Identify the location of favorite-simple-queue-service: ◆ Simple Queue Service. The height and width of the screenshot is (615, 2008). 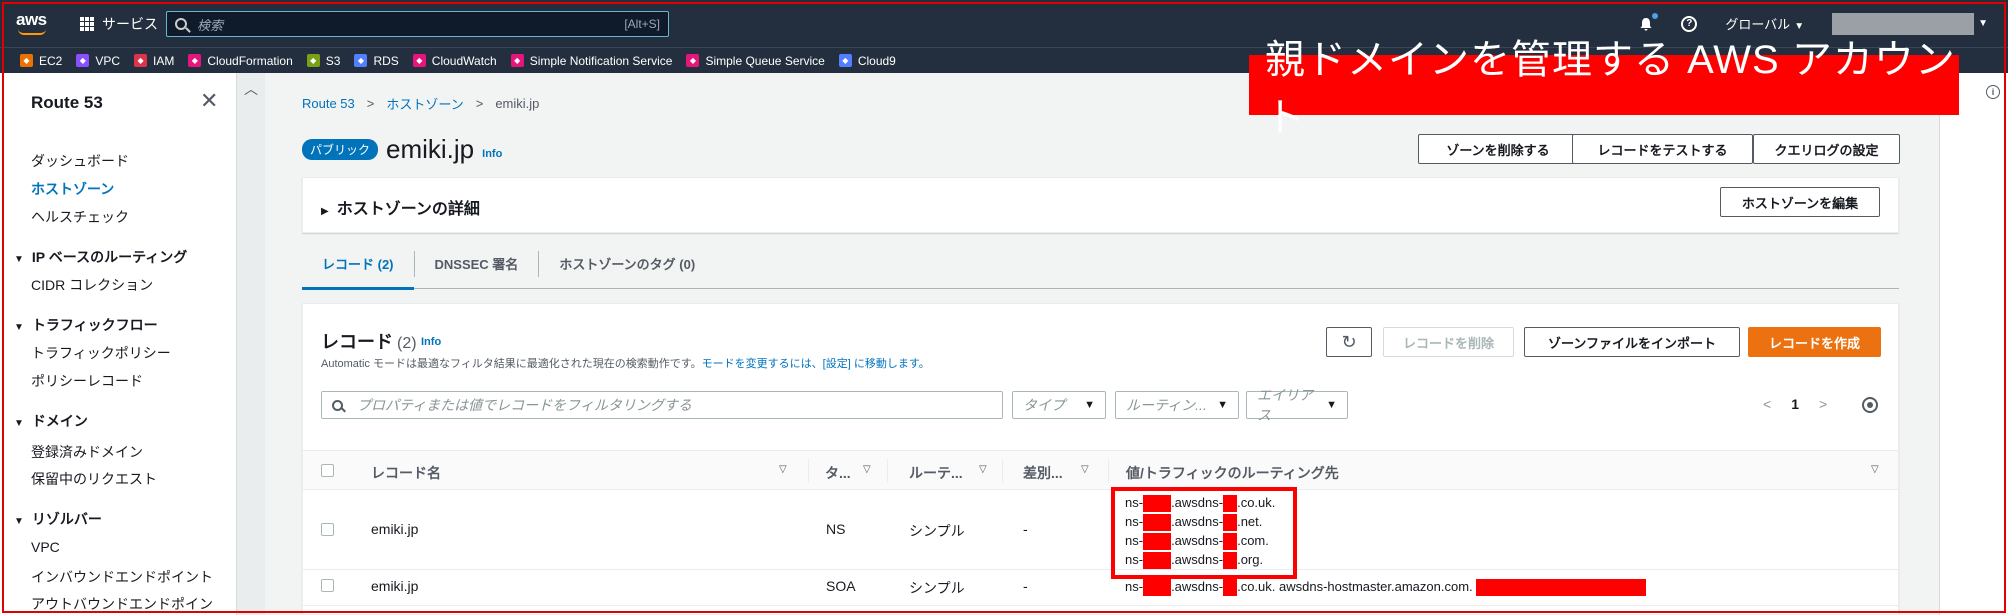
(755, 60).